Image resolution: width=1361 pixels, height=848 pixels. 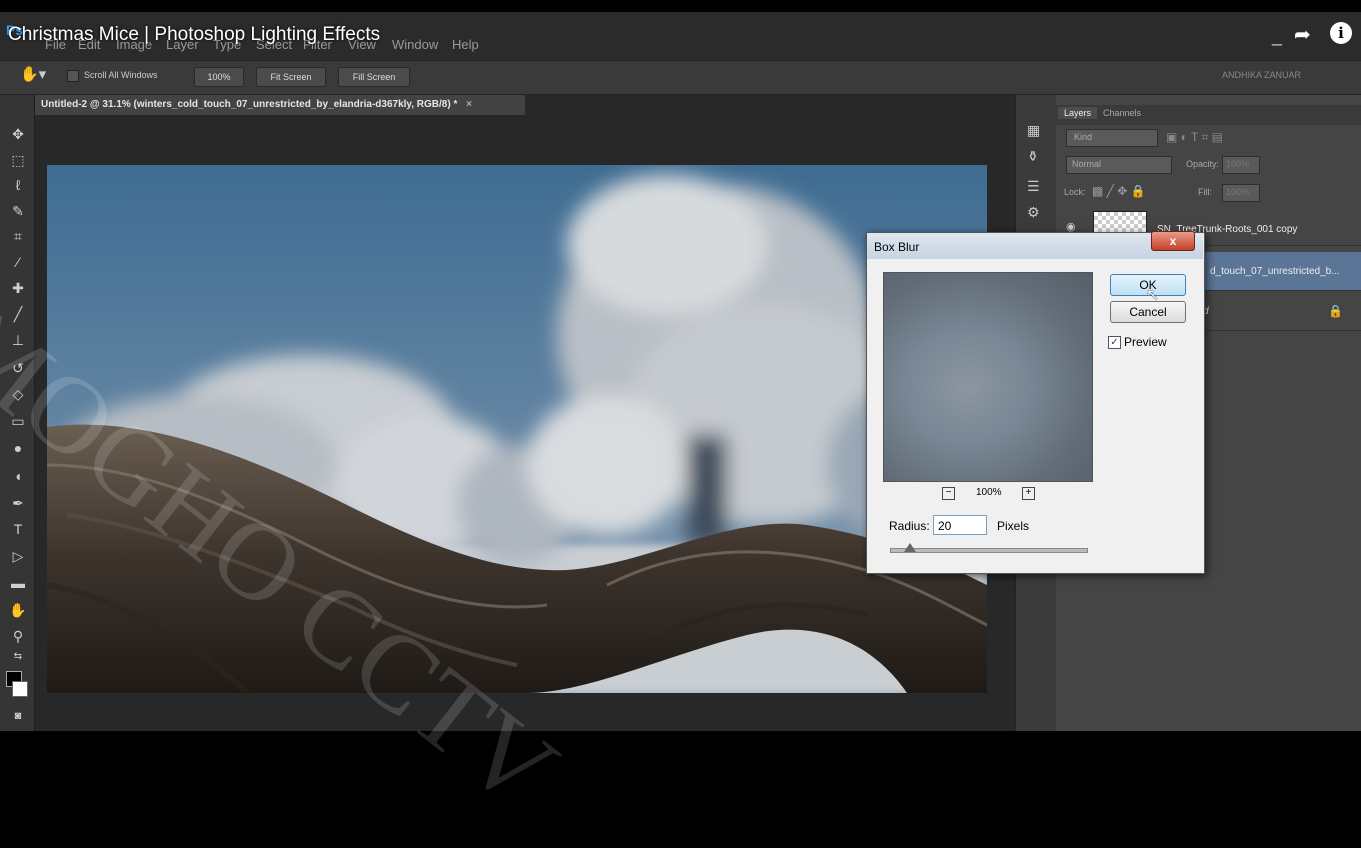 I want to click on minimize-icon: _, so click(x=1277, y=36).